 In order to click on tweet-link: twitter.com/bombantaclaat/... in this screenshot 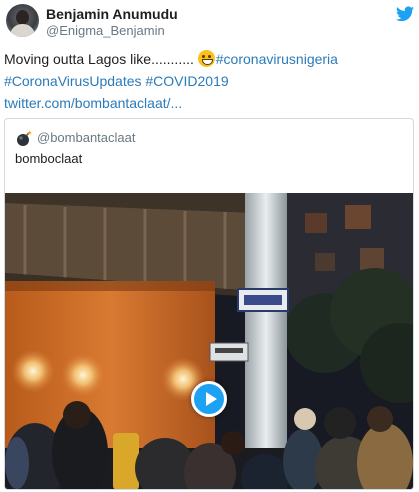, I will do `click(93, 103)`.